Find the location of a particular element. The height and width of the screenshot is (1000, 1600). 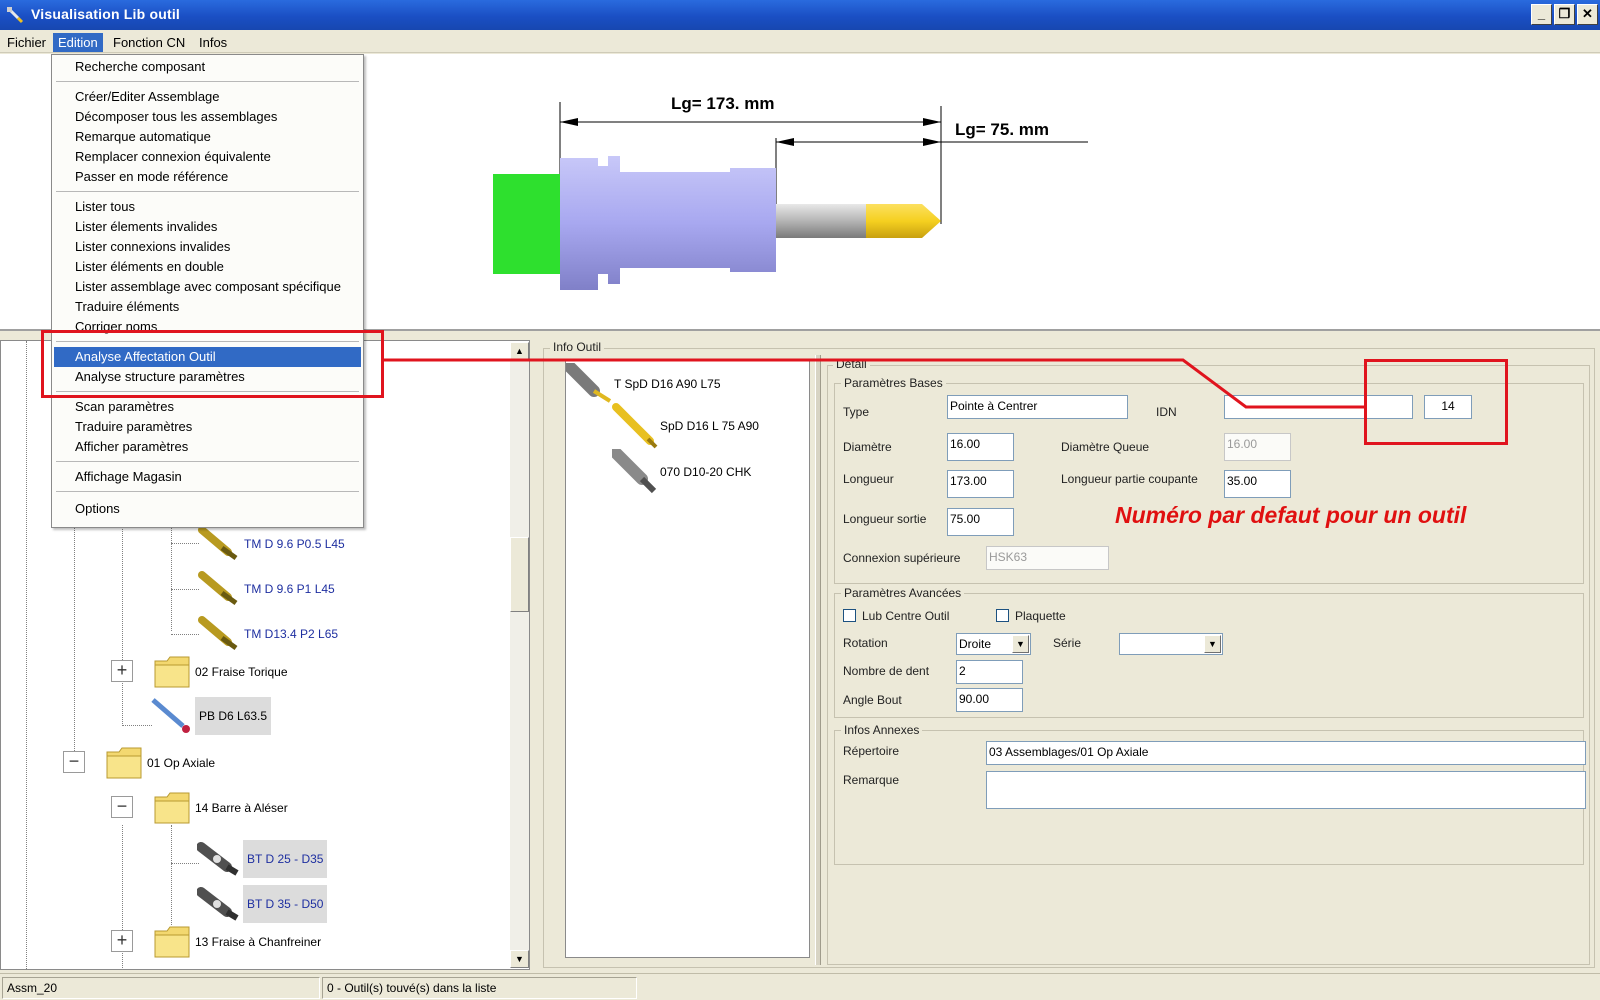

status-message: 0 - Outil(s) touvé(s) dans la liste is located at coordinates (479, 988).